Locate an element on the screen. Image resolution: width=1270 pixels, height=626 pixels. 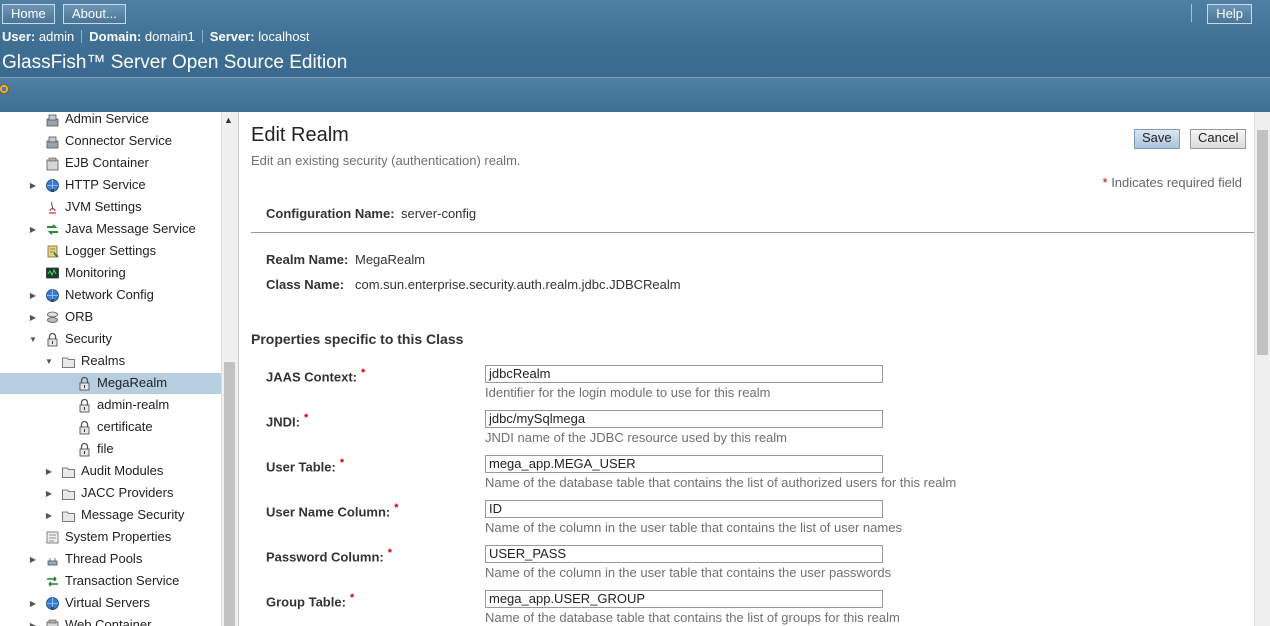
tree-node-label: Connector Service is located at coordinates (118, 140).